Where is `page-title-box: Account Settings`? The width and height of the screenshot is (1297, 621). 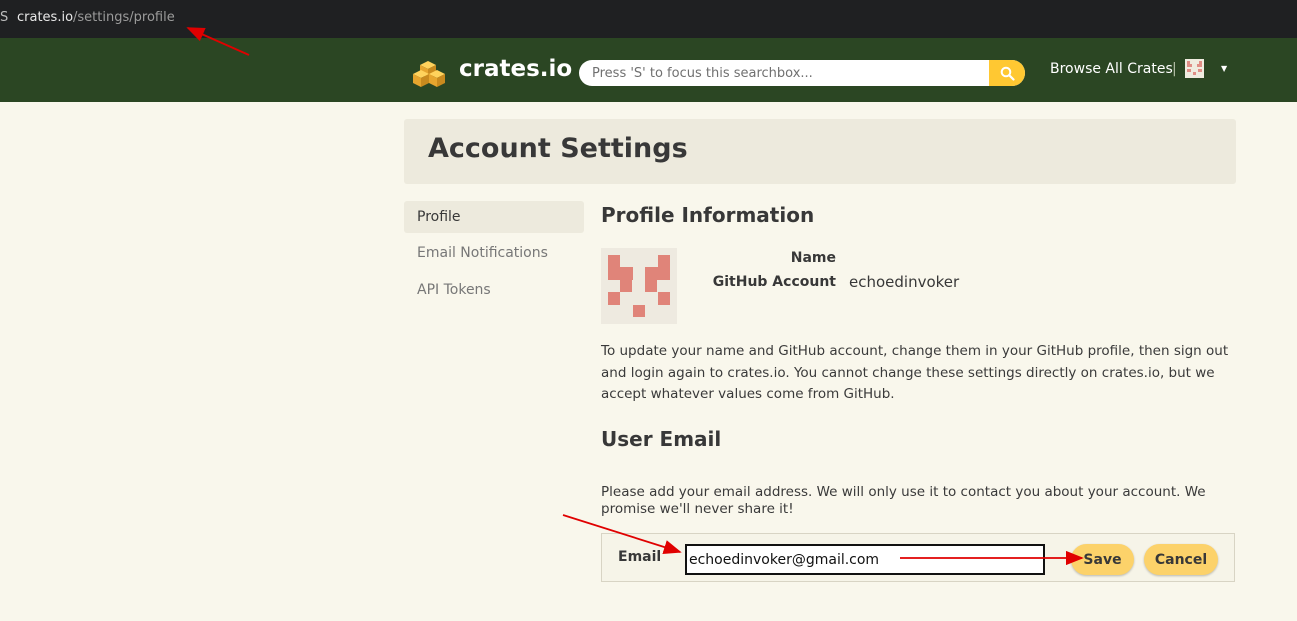 page-title-box: Account Settings is located at coordinates (820, 151).